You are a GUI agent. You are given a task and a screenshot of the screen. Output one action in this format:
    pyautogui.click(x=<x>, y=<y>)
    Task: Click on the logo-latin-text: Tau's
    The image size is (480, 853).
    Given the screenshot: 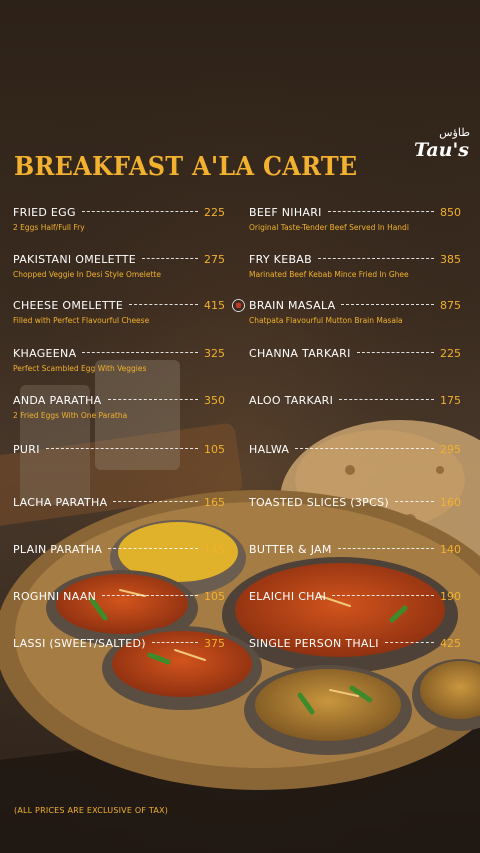 What is the action you would take?
    pyautogui.click(x=441, y=150)
    